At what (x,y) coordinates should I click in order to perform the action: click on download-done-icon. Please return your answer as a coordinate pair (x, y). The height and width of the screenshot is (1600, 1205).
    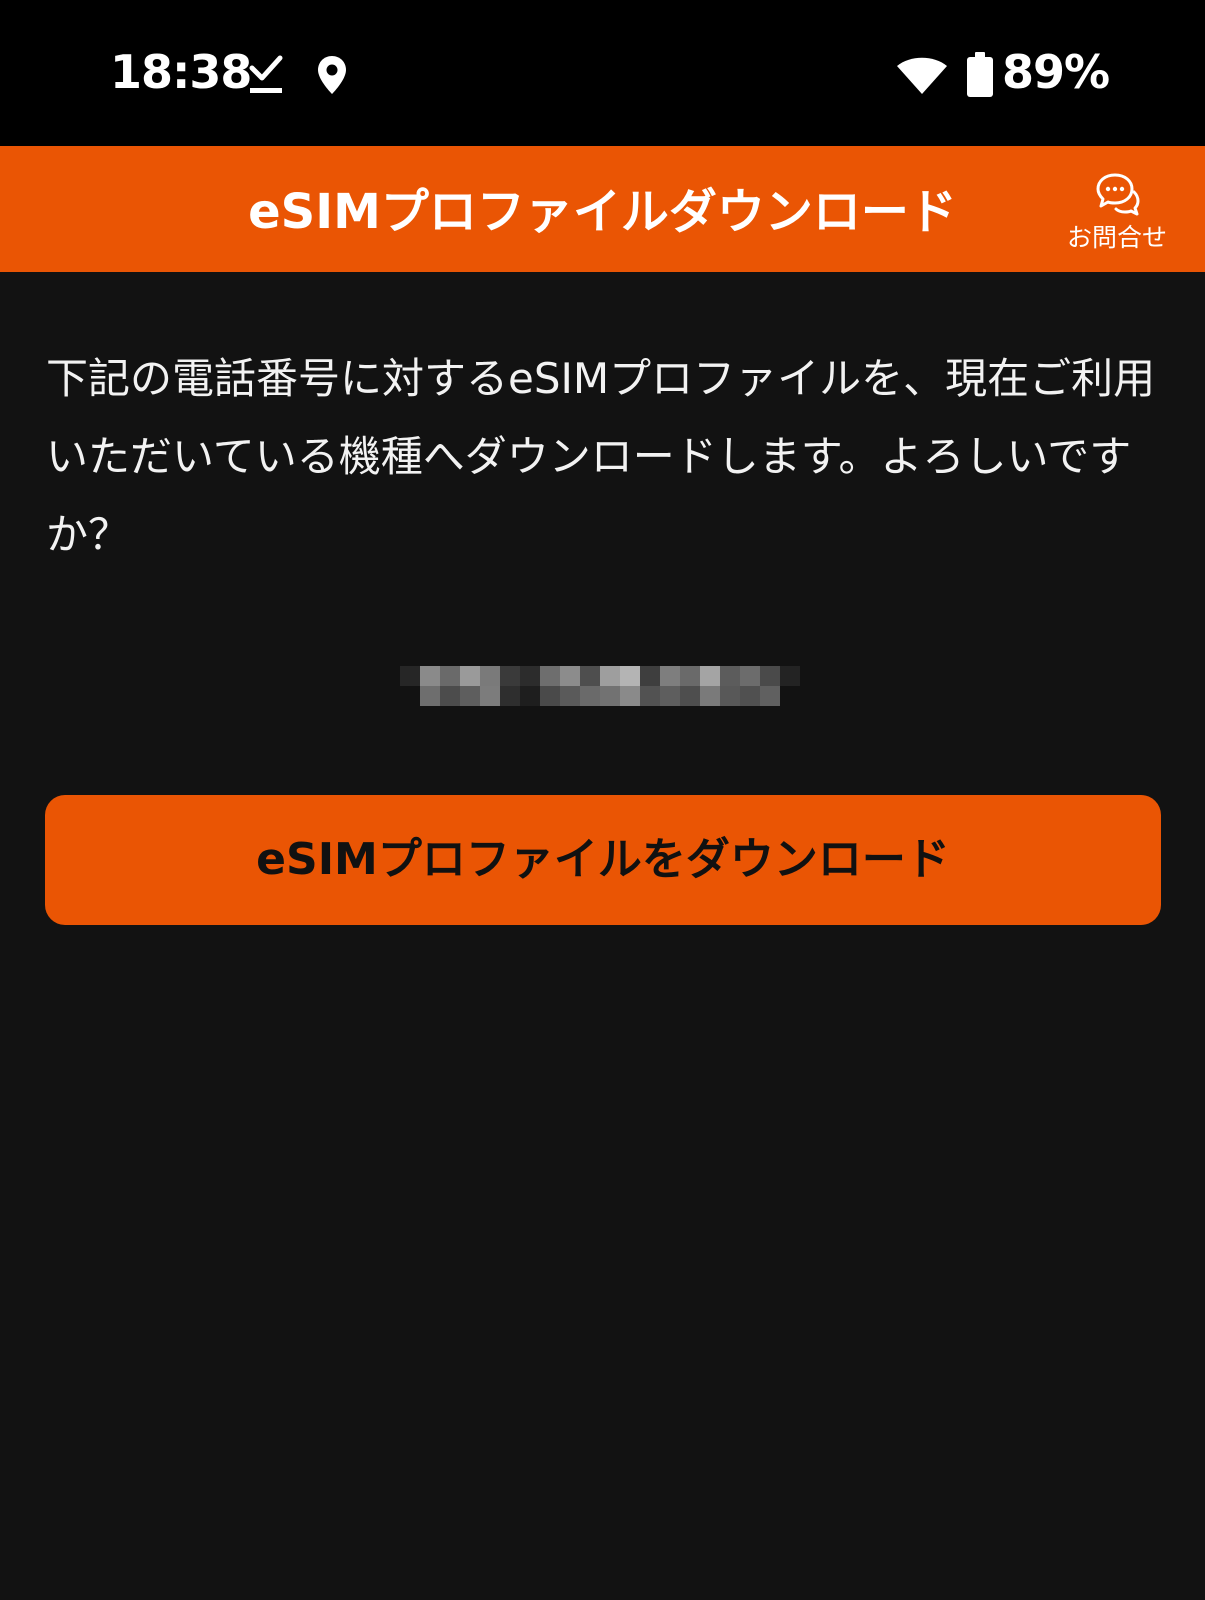
    Looking at the image, I should click on (266, 74).